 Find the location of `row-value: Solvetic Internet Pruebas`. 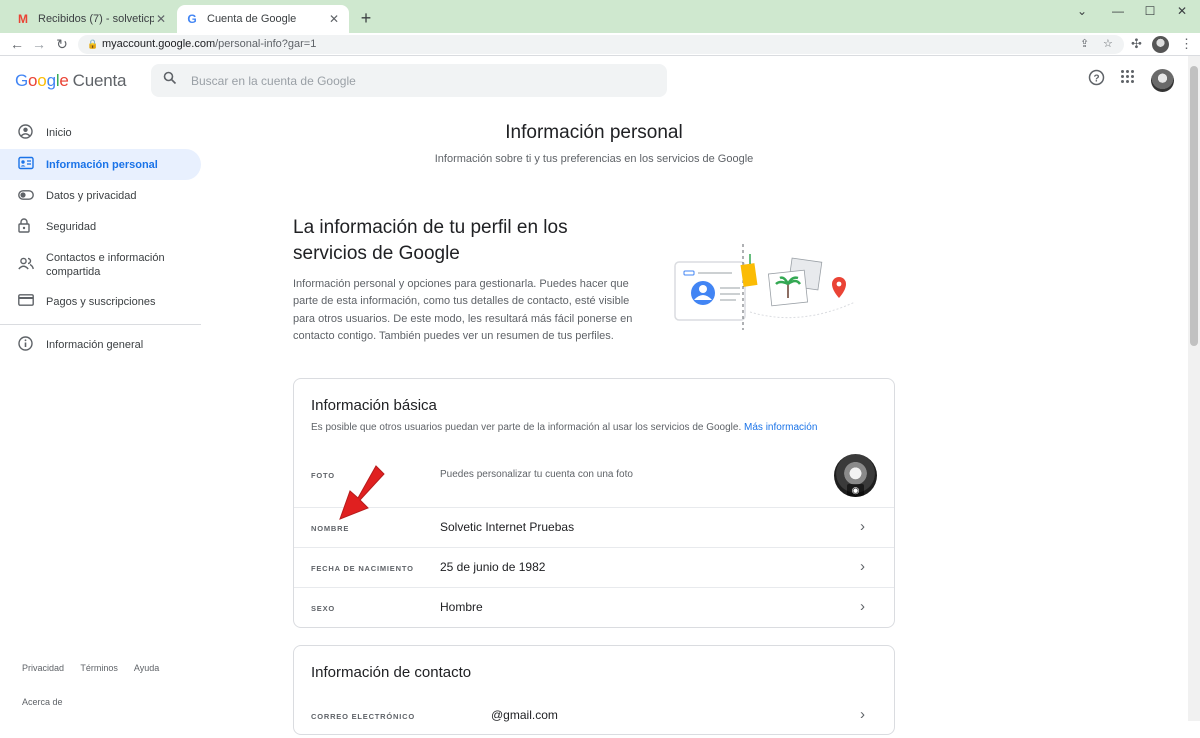

row-value: Solvetic Internet Pruebas is located at coordinates (507, 527).